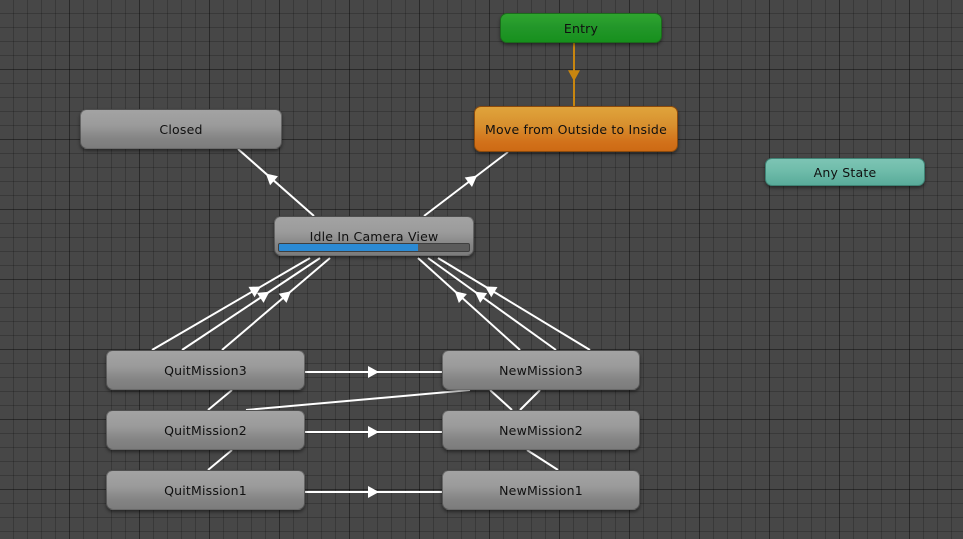 Image resolution: width=963 pixels, height=539 pixels. I want to click on transition-new3-to-idle, so click(469, 304).